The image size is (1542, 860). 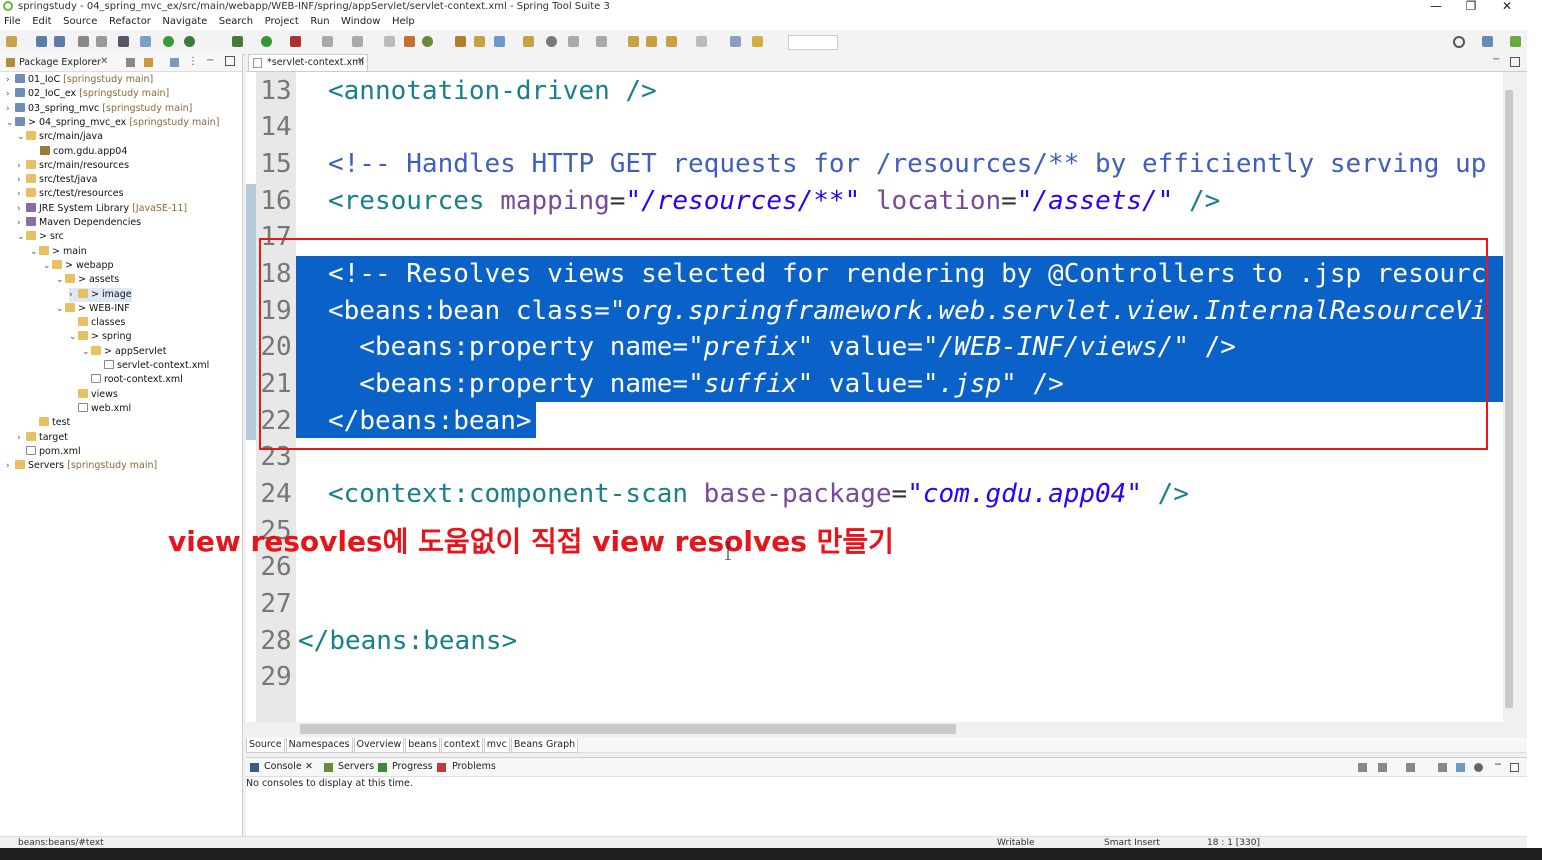 I want to click on tree-item: pom.xml, so click(x=49, y=452).